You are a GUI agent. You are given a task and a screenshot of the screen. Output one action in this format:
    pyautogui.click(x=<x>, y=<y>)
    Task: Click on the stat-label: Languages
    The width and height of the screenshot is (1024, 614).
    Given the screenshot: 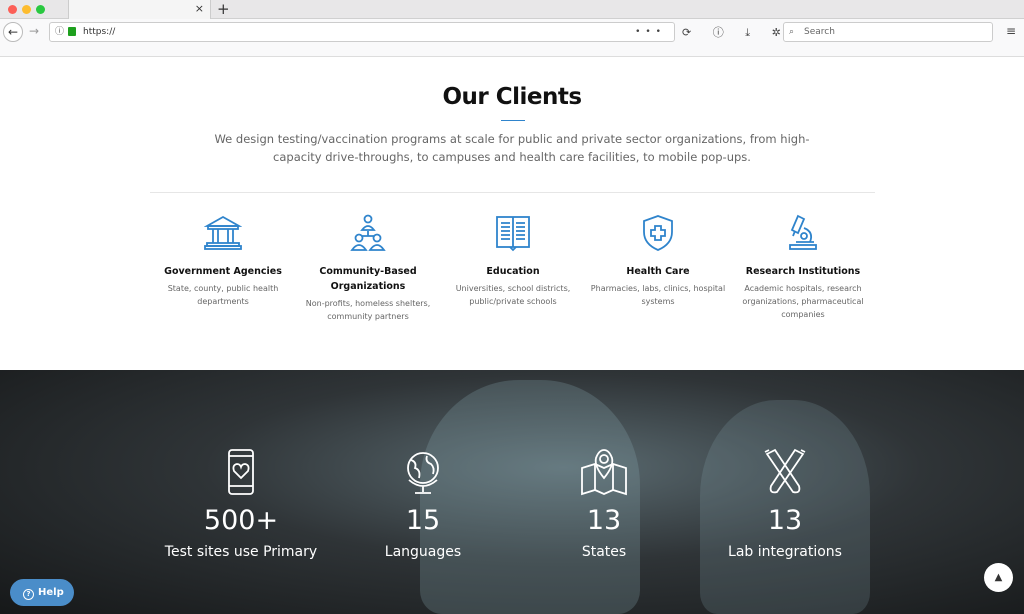 What is the action you would take?
    pyautogui.click(x=423, y=552)
    